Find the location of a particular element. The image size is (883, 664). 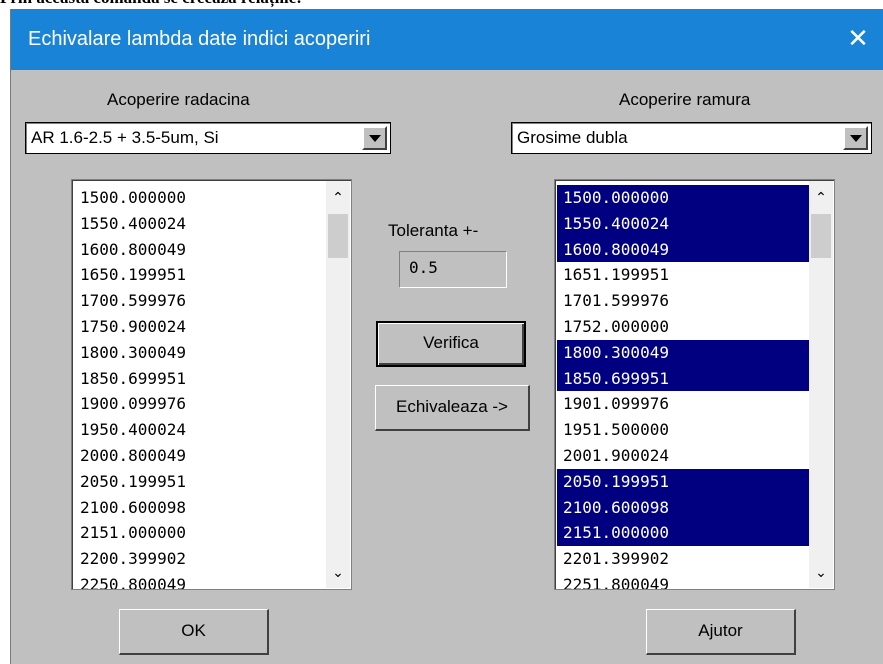

list-item: 1900.099976 is located at coordinates (200, 404).